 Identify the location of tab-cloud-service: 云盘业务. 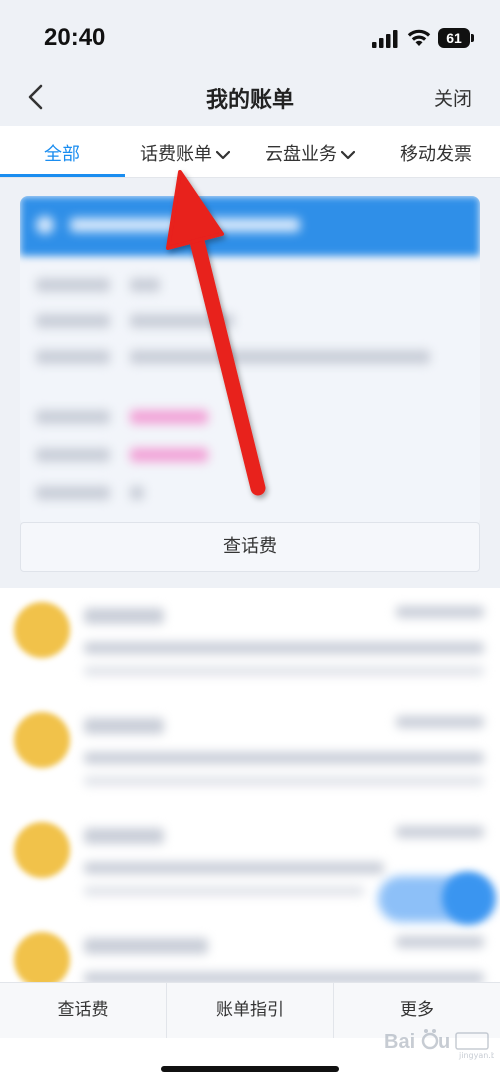
(310, 153).